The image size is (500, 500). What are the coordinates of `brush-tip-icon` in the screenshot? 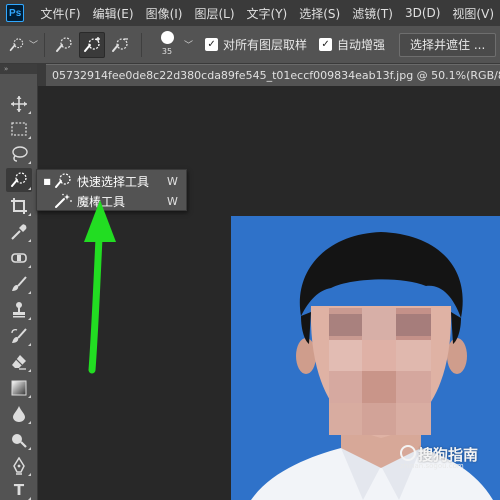 It's located at (167, 37).